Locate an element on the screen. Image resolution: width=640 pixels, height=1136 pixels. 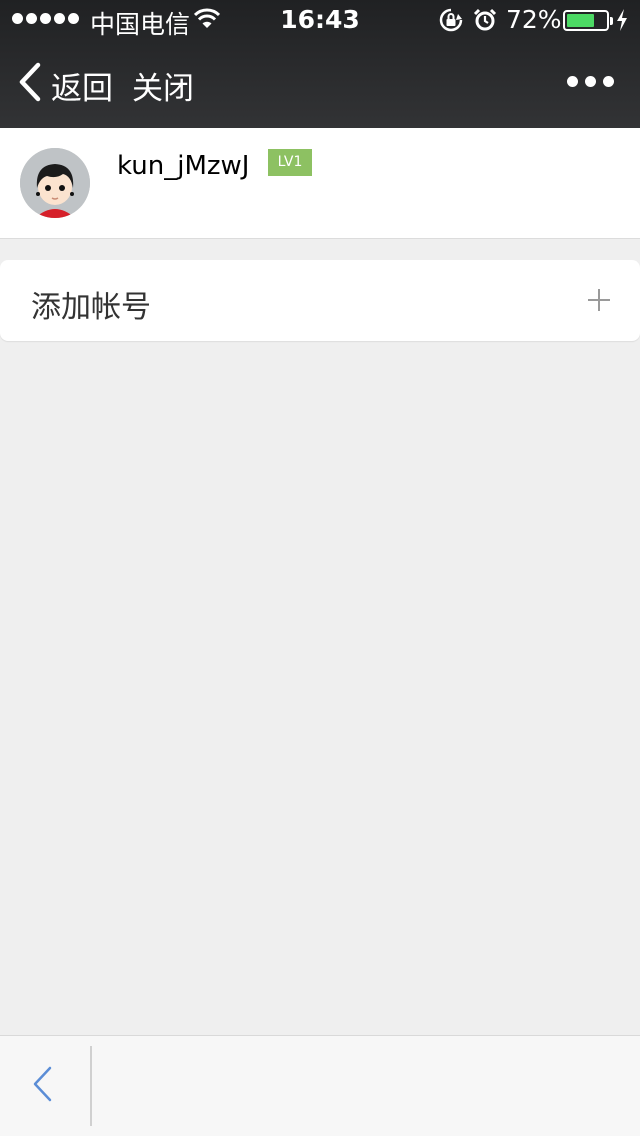
status-bar: 中国电信 16:43 72% is located at coordinates (320, 20).